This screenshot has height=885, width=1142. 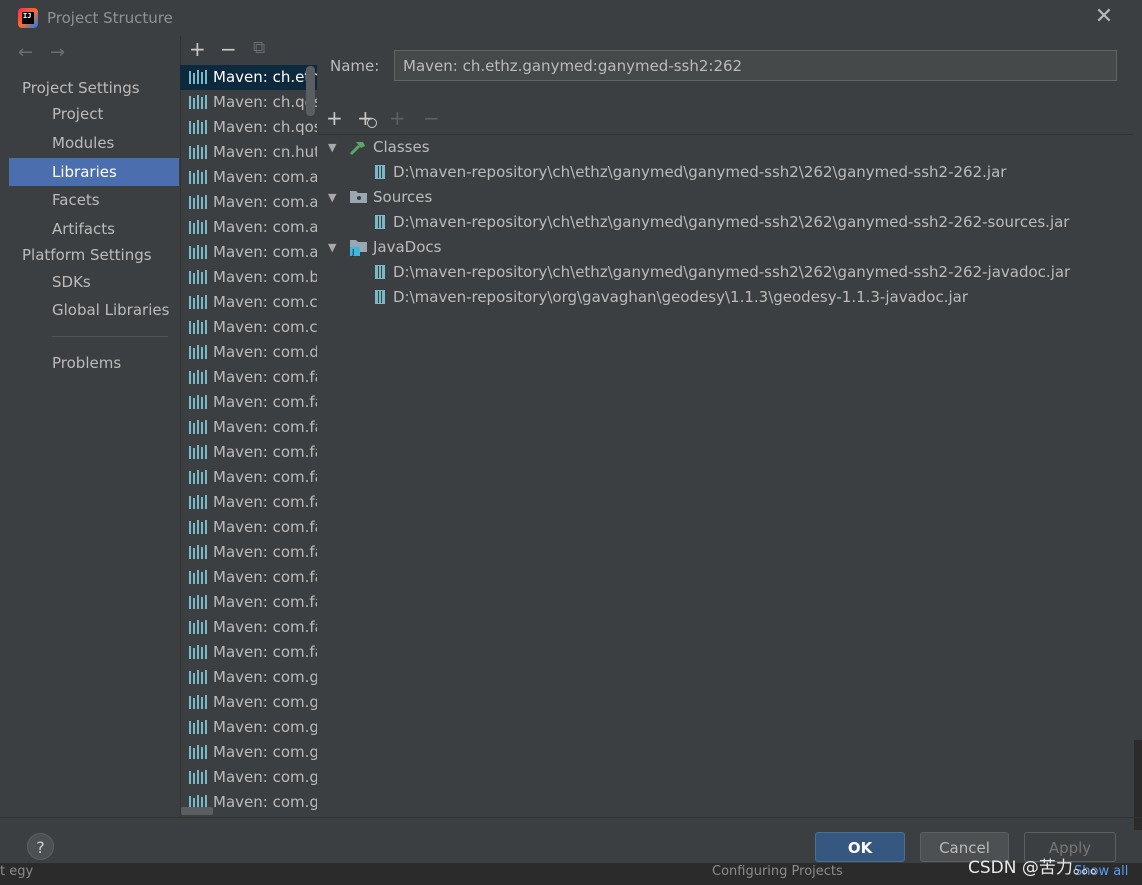 I want to click on sidebar-item-problems: Problems, so click(x=94, y=363).